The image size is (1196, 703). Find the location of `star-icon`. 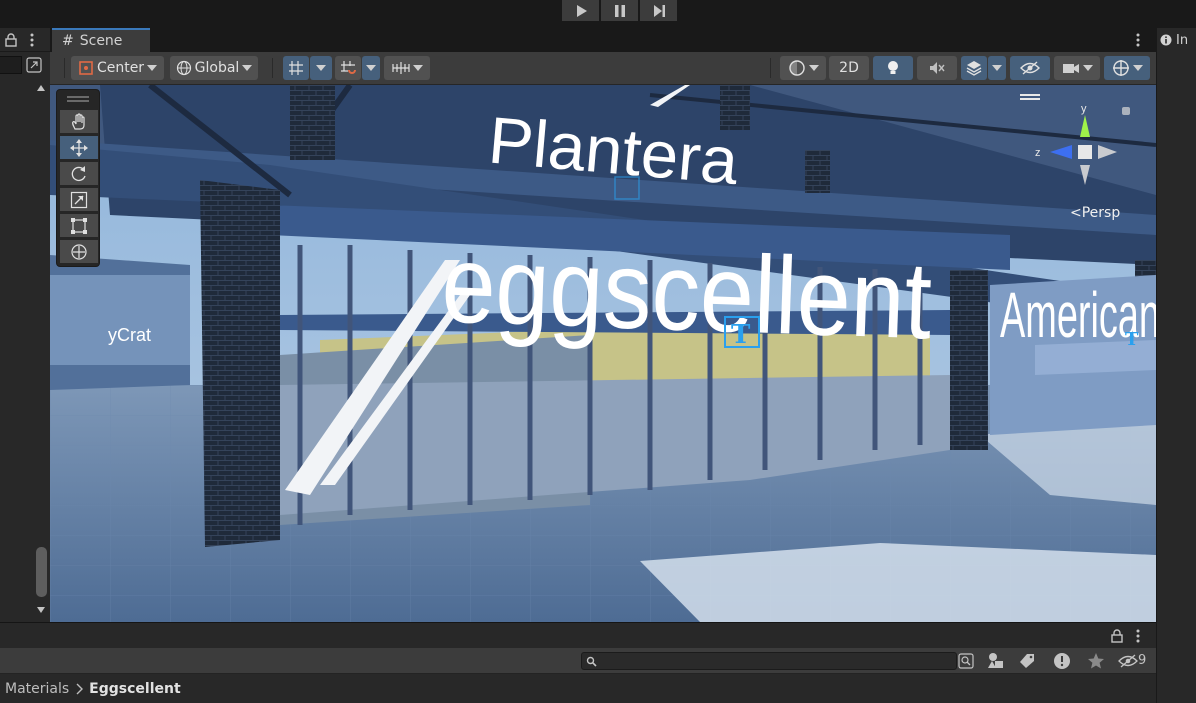

star-icon is located at coordinates (1096, 661).